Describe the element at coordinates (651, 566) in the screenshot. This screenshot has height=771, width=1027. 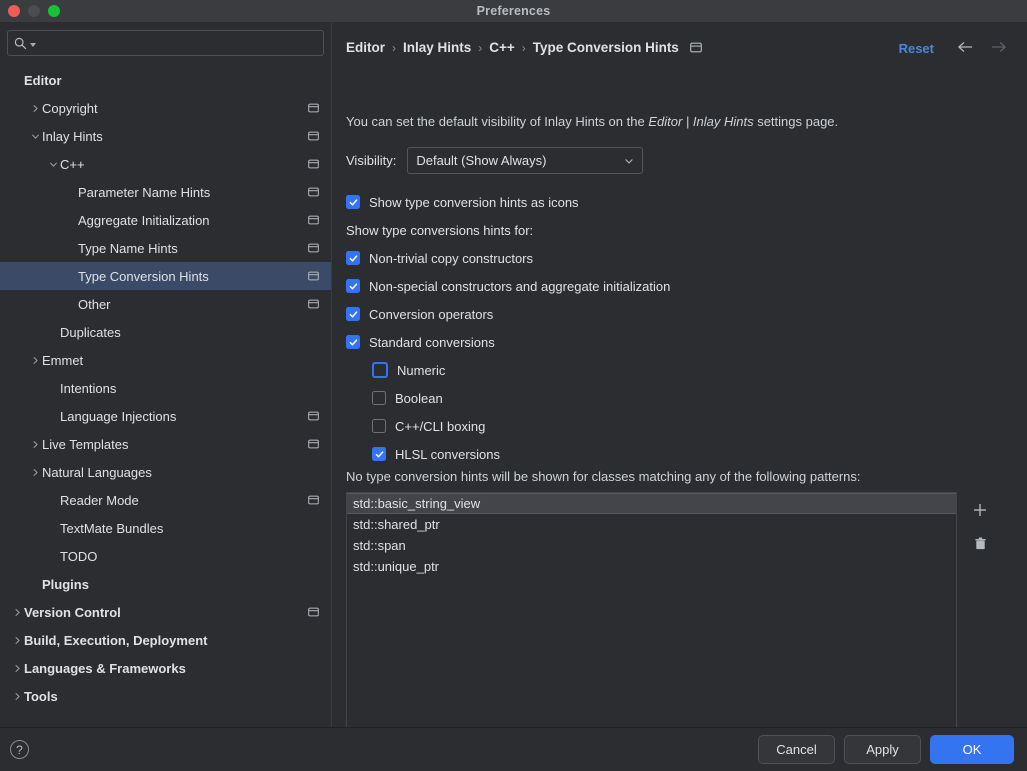
I see `list-item: std::unique_ptr` at that location.